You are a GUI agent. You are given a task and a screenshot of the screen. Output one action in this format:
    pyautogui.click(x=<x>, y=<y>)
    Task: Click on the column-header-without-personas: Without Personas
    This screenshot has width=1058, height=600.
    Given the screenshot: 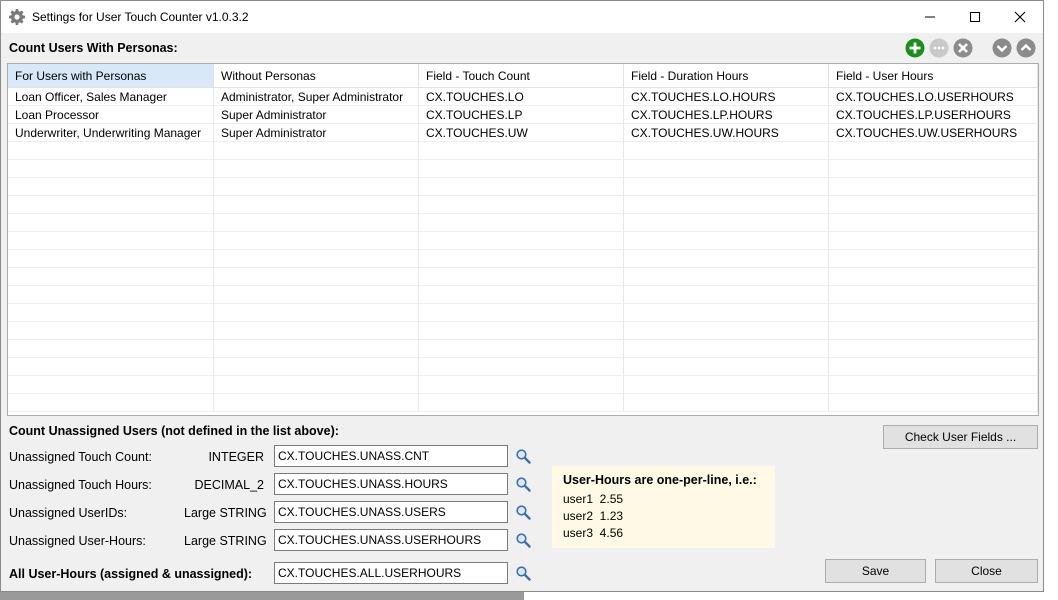 What is the action you would take?
    pyautogui.click(x=316, y=76)
    